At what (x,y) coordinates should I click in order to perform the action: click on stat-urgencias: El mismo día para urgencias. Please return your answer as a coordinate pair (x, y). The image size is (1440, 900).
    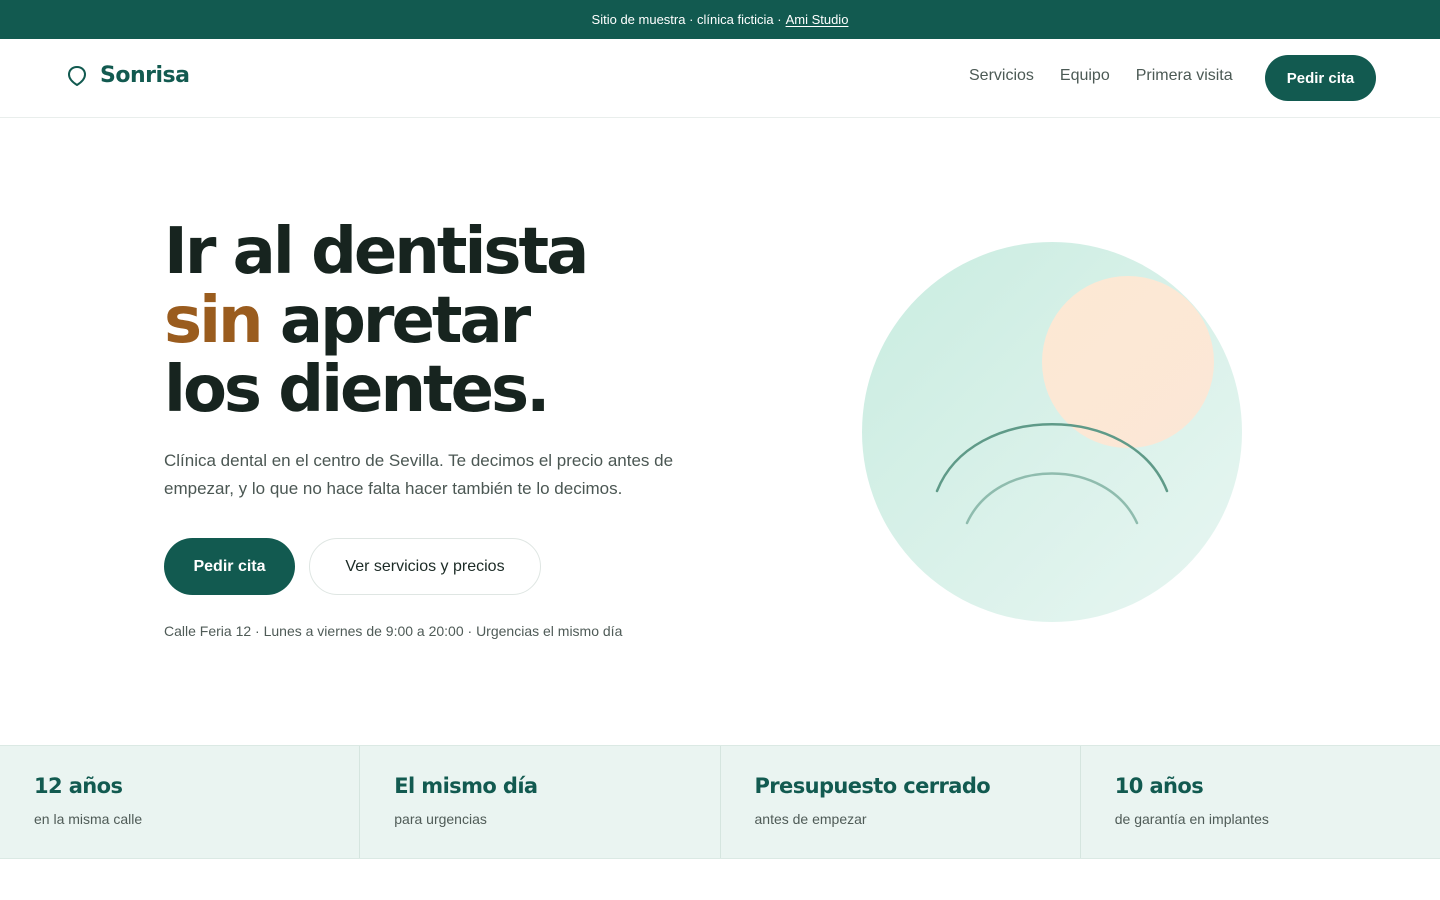
    Looking at the image, I should click on (540, 802).